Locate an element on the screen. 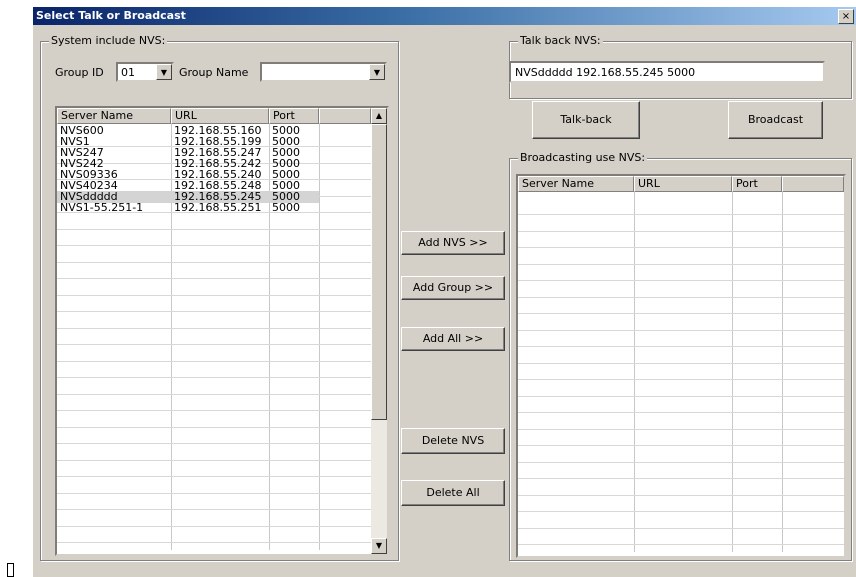 The width and height of the screenshot is (856, 577). group-name-label: Group Name is located at coordinates (214, 72).